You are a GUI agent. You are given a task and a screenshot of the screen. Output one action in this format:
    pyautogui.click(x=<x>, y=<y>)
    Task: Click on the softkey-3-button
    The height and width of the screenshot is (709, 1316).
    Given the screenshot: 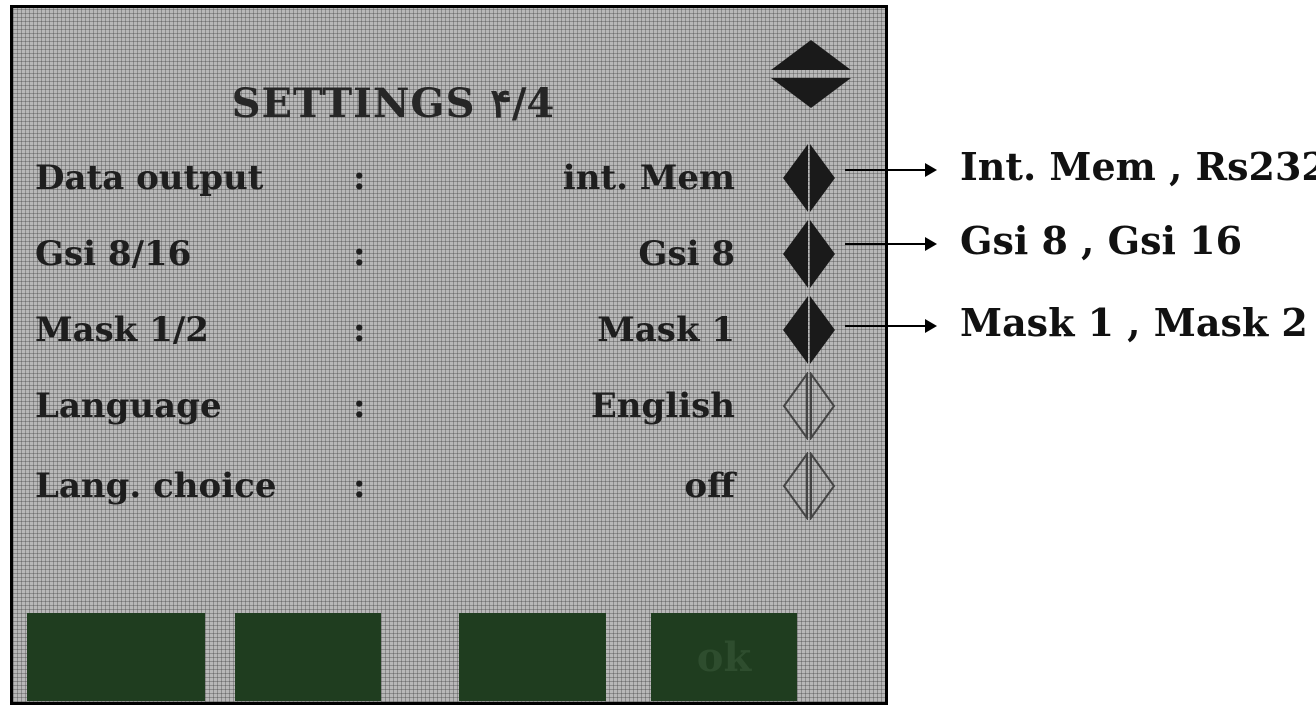 What is the action you would take?
    pyautogui.click(x=532, y=657)
    